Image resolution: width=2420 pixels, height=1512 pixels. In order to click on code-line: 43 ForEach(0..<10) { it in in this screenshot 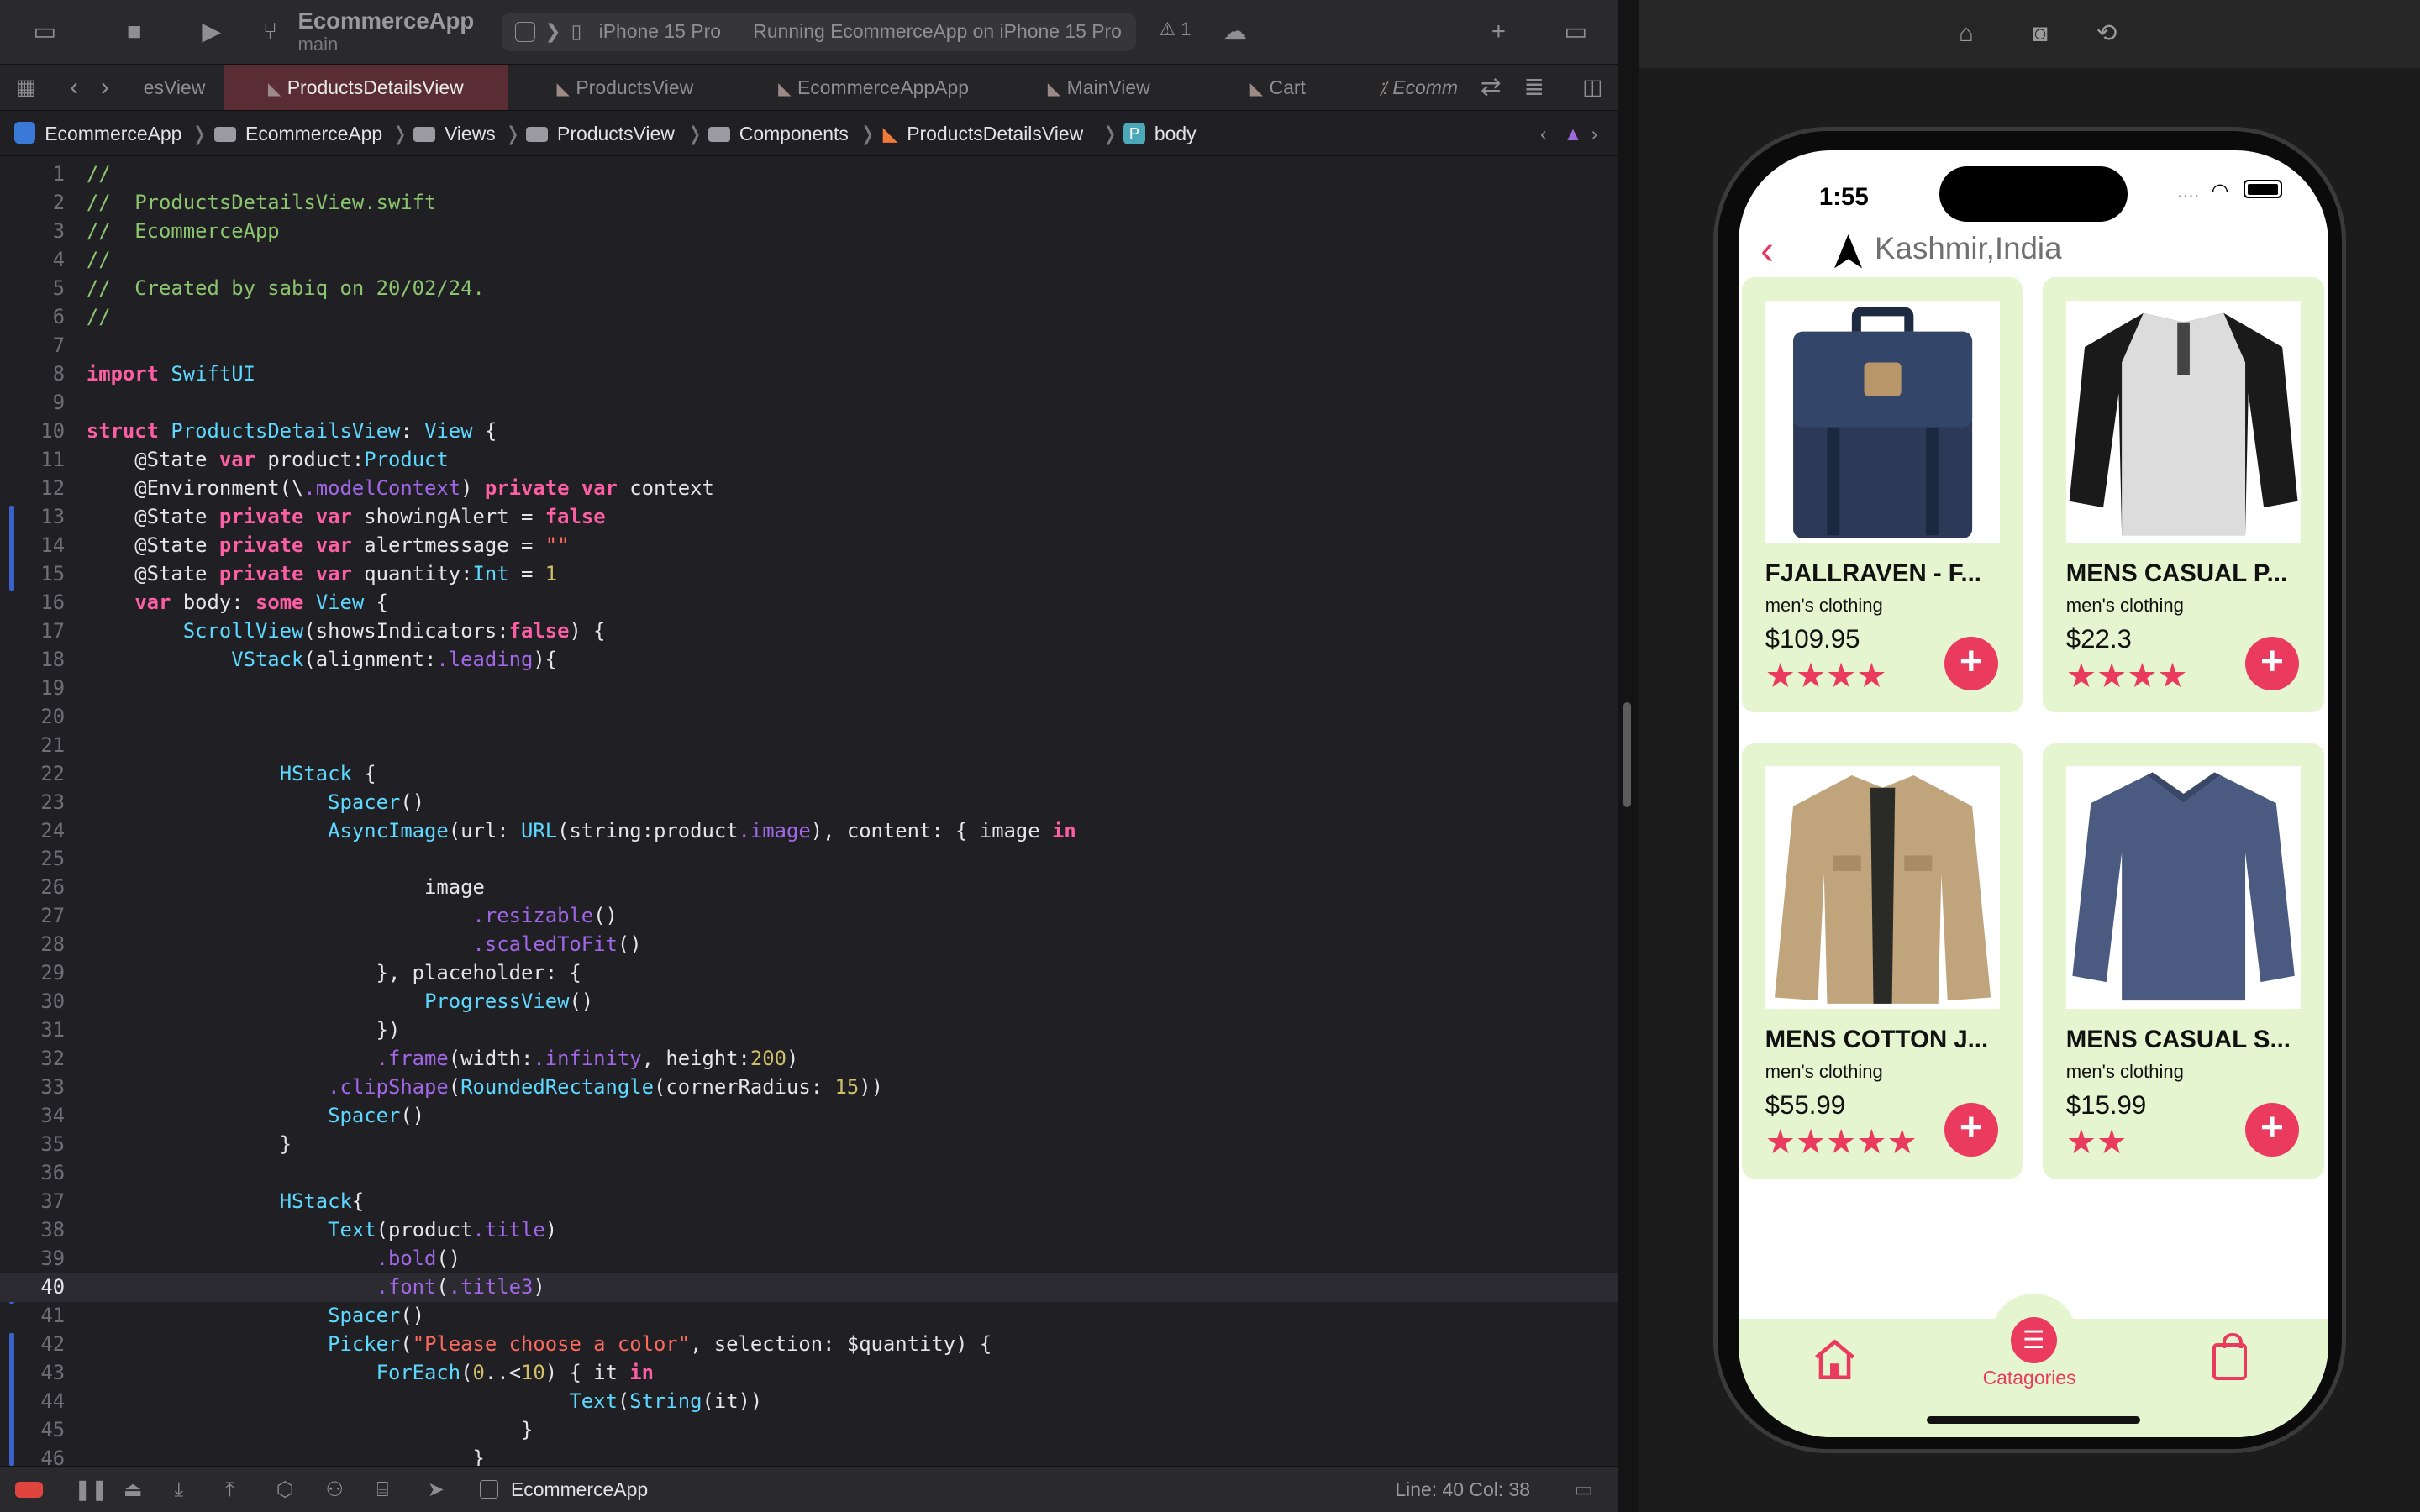, I will do `click(809, 1373)`.